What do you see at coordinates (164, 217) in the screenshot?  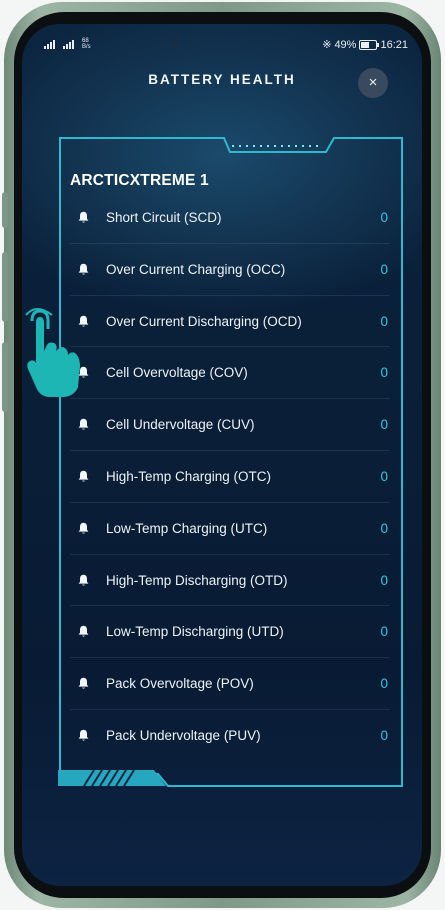 I see `alarm-label: Short Circuit (SCD)` at bounding box center [164, 217].